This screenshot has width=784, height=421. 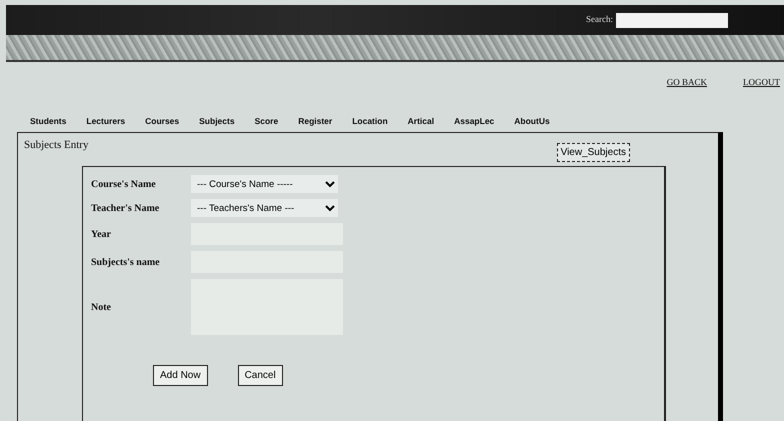 I want to click on nav-link: Lecturers, so click(x=106, y=121).